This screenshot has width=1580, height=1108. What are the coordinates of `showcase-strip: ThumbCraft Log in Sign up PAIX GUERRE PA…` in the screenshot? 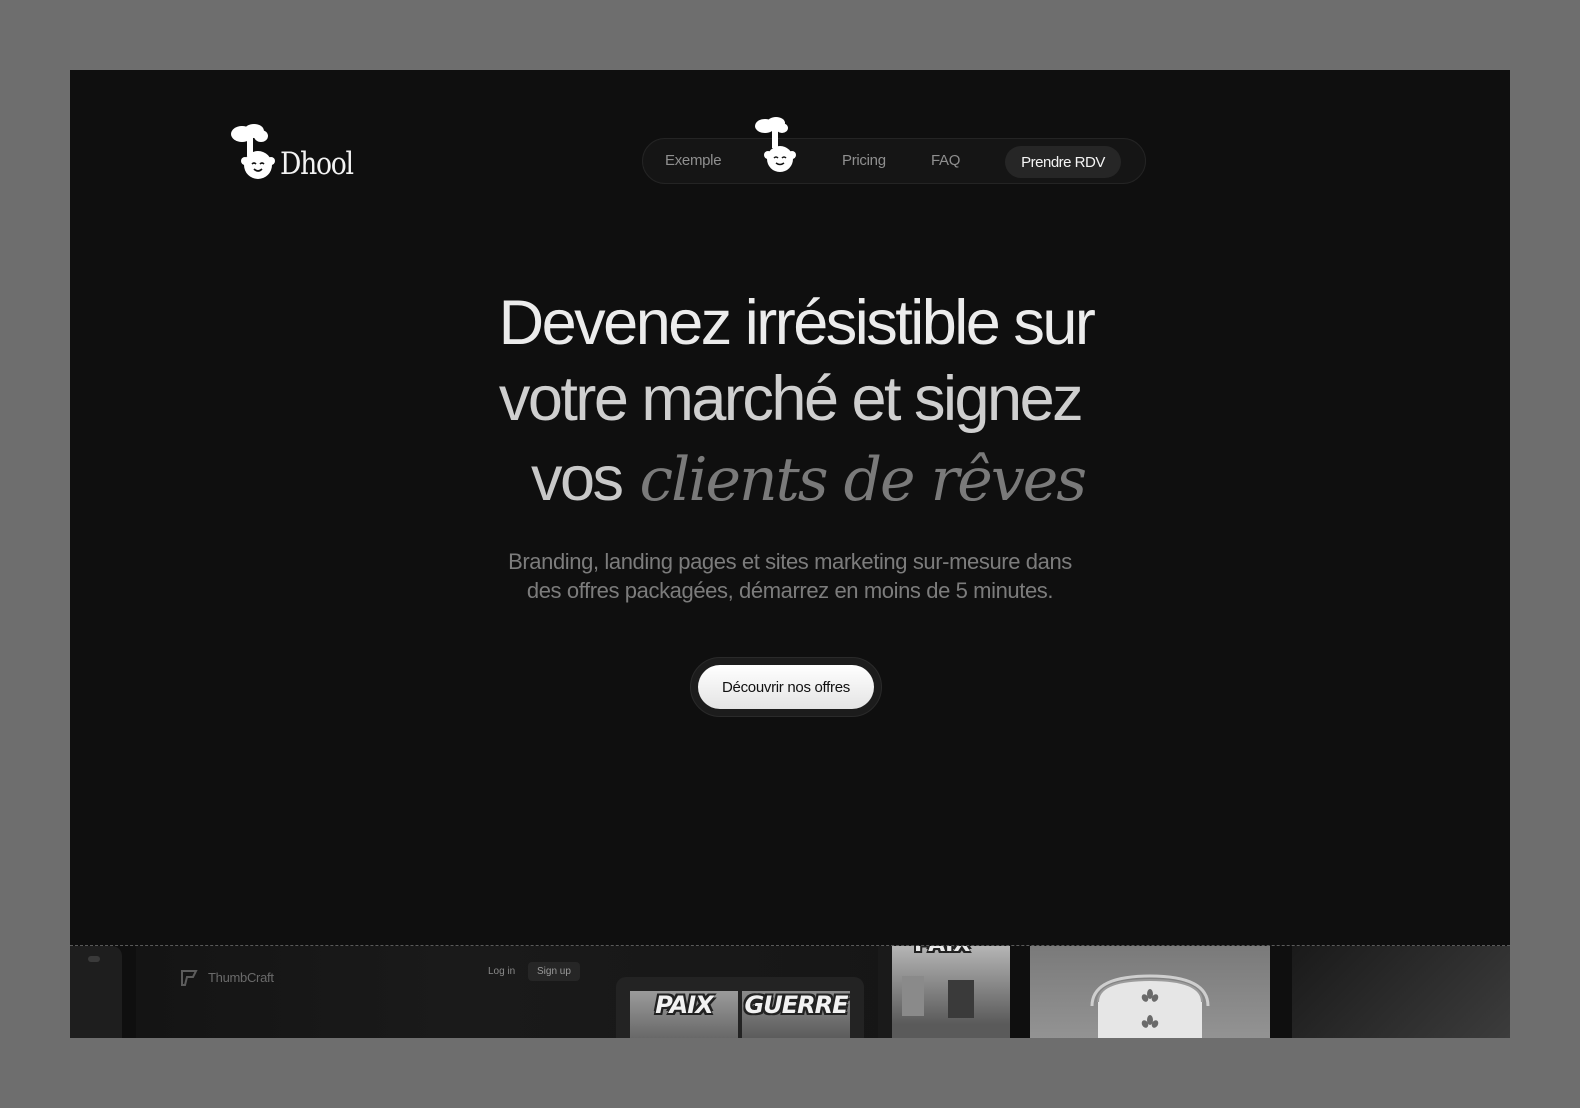 It's located at (790, 992).